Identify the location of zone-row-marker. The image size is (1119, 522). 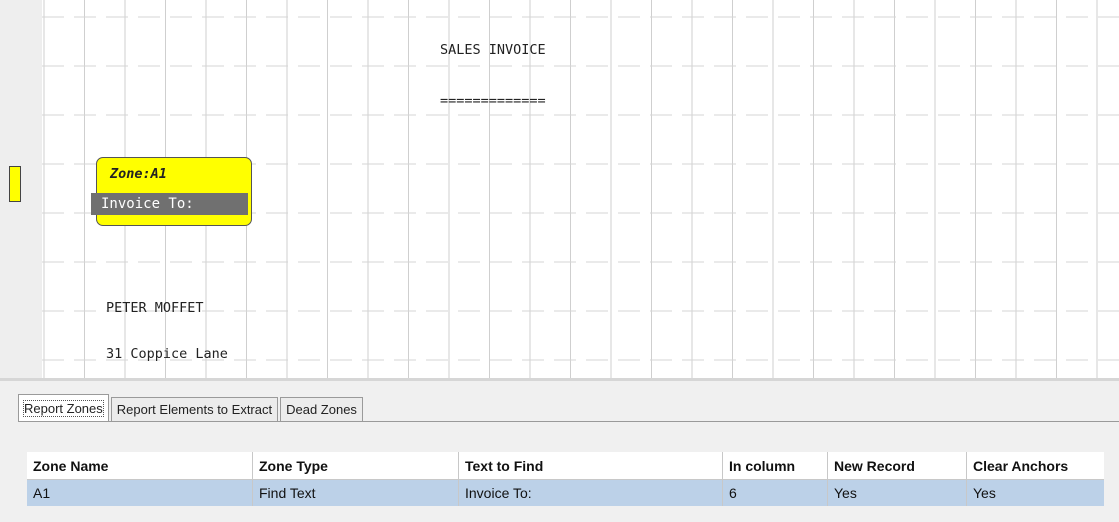
(15, 184).